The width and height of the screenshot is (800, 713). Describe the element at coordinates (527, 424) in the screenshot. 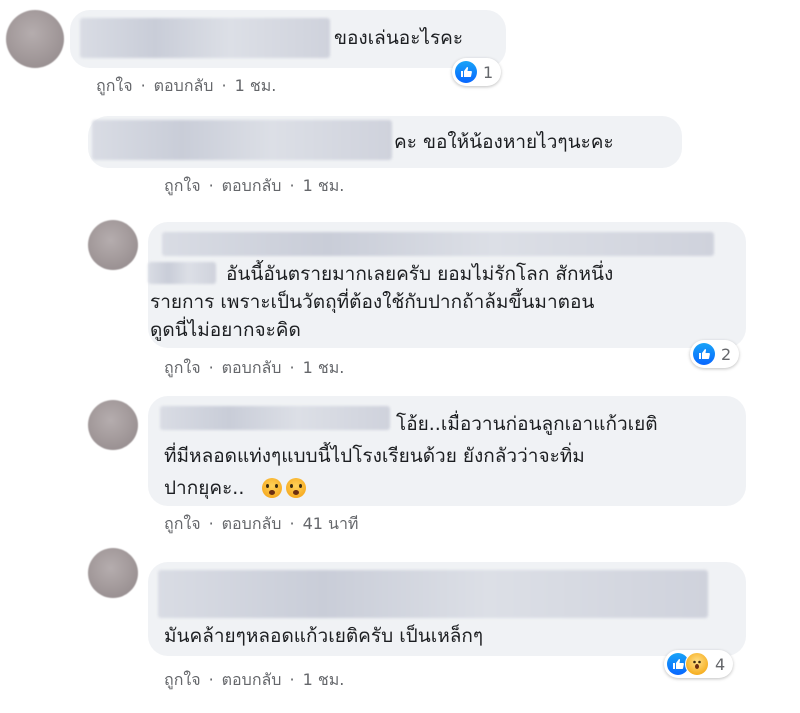

I see `comment-text-line: โอ้ย..เมื่อวานก่อนลูกเอาแก้วเยติ` at that location.